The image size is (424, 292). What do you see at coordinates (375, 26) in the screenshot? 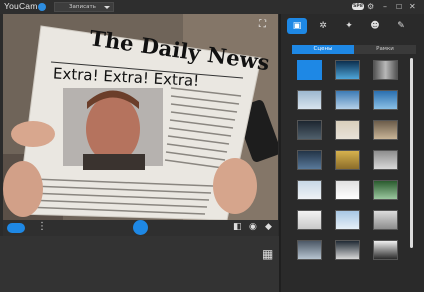
I see `avatar-icon: ☻` at bounding box center [375, 26].